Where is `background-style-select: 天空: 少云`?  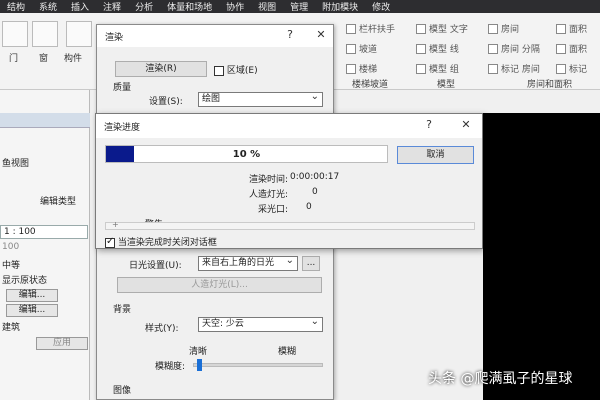 background-style-select: 天空: 少云 is located at coordinates (260, 323).